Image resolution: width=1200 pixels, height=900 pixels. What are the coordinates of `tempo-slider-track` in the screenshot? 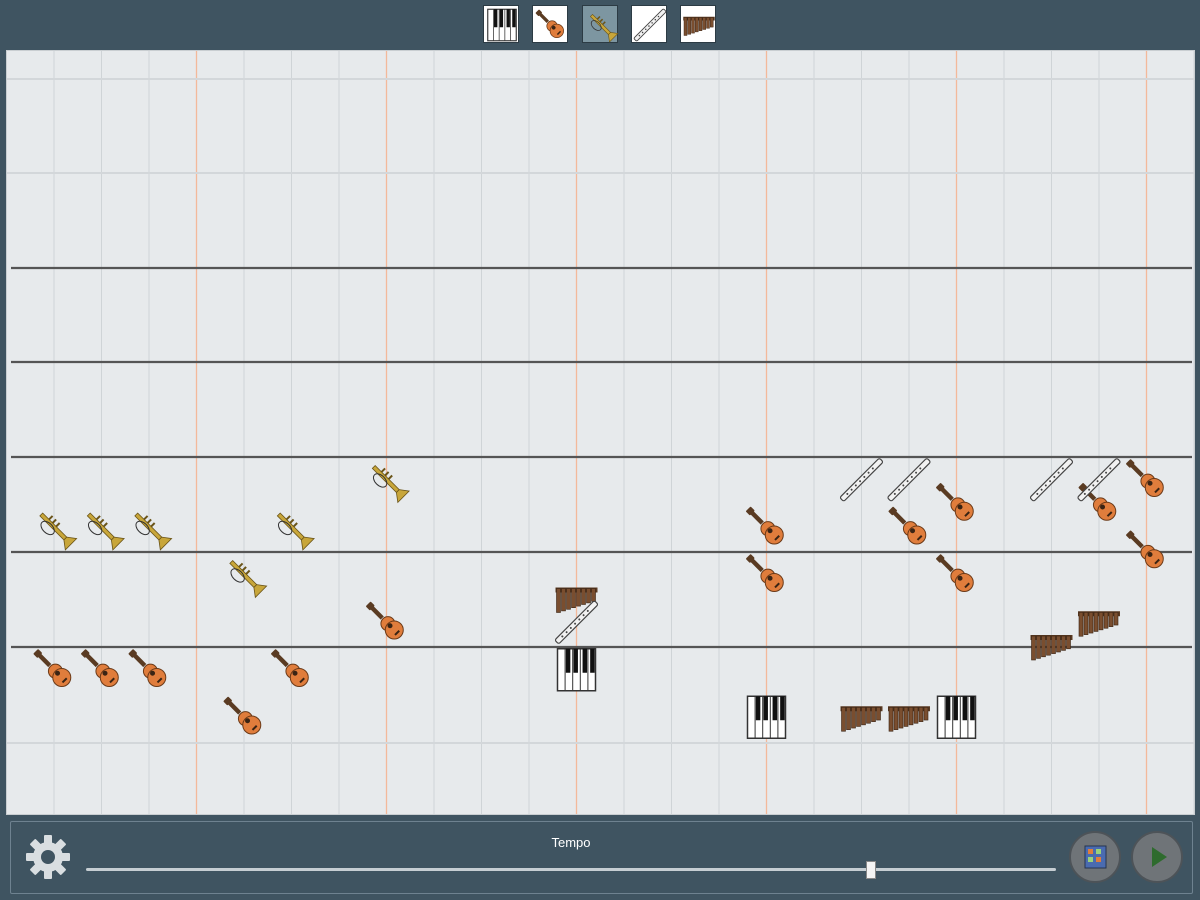 It's located at (571, 869).